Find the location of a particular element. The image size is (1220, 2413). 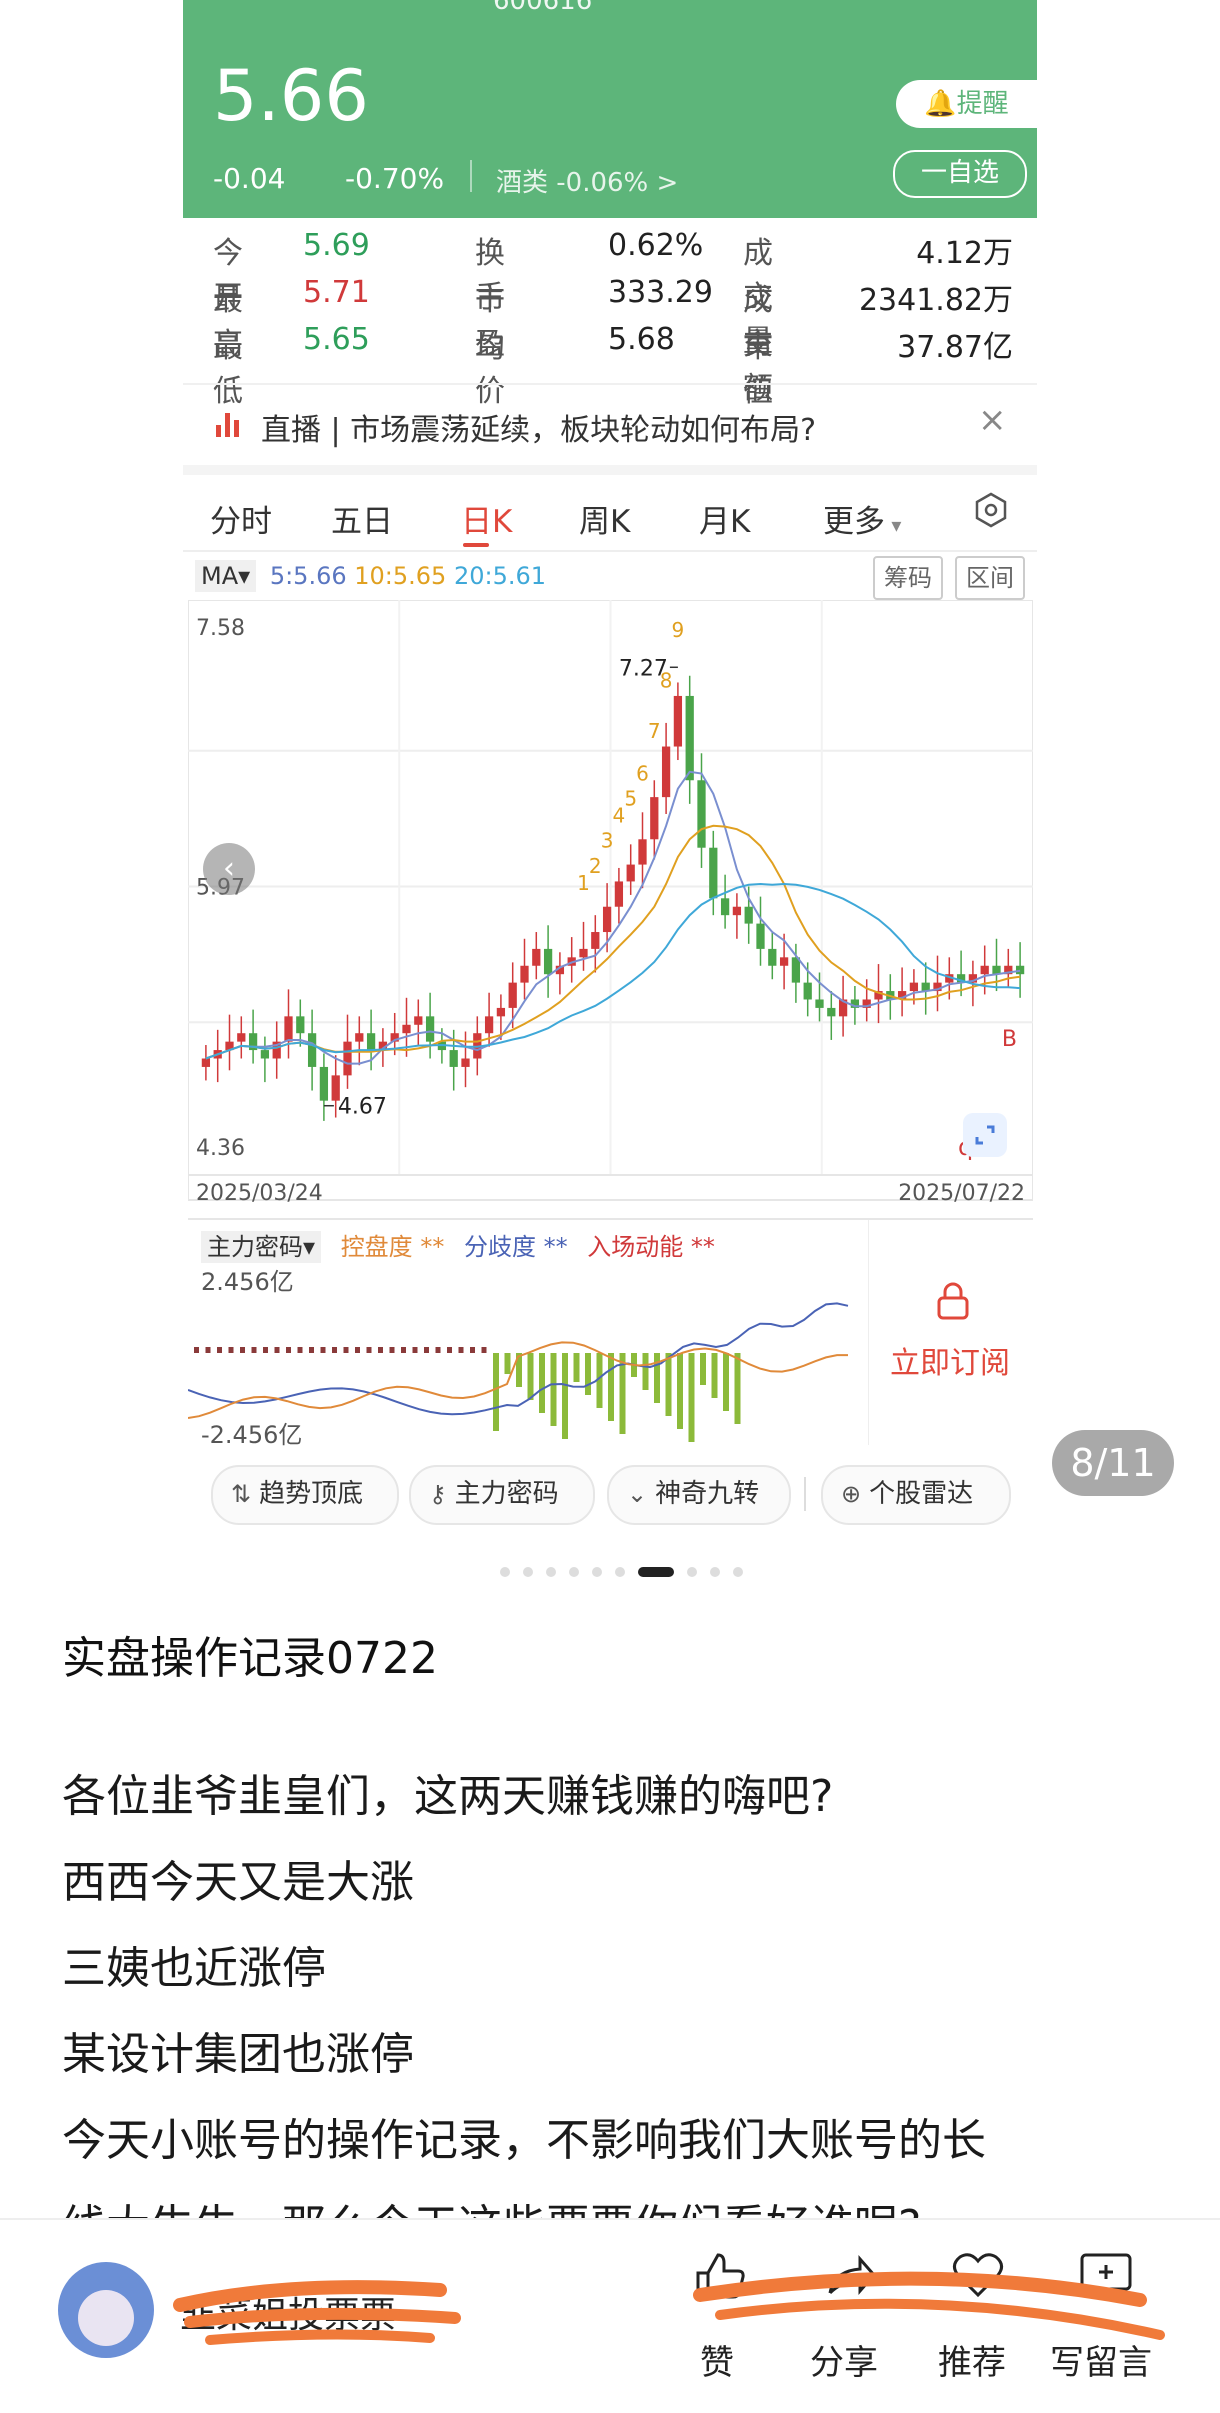

subscribe-lock-panel is located at coordinates (951, 1332).